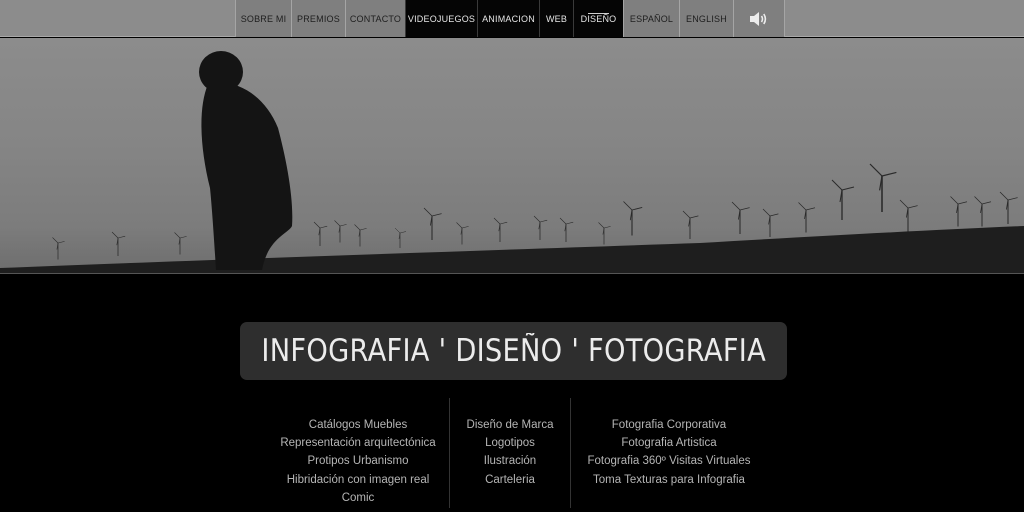  Describe the element at coordinates (512, 273) in the screenshot. I see `hero-divider` at that location.